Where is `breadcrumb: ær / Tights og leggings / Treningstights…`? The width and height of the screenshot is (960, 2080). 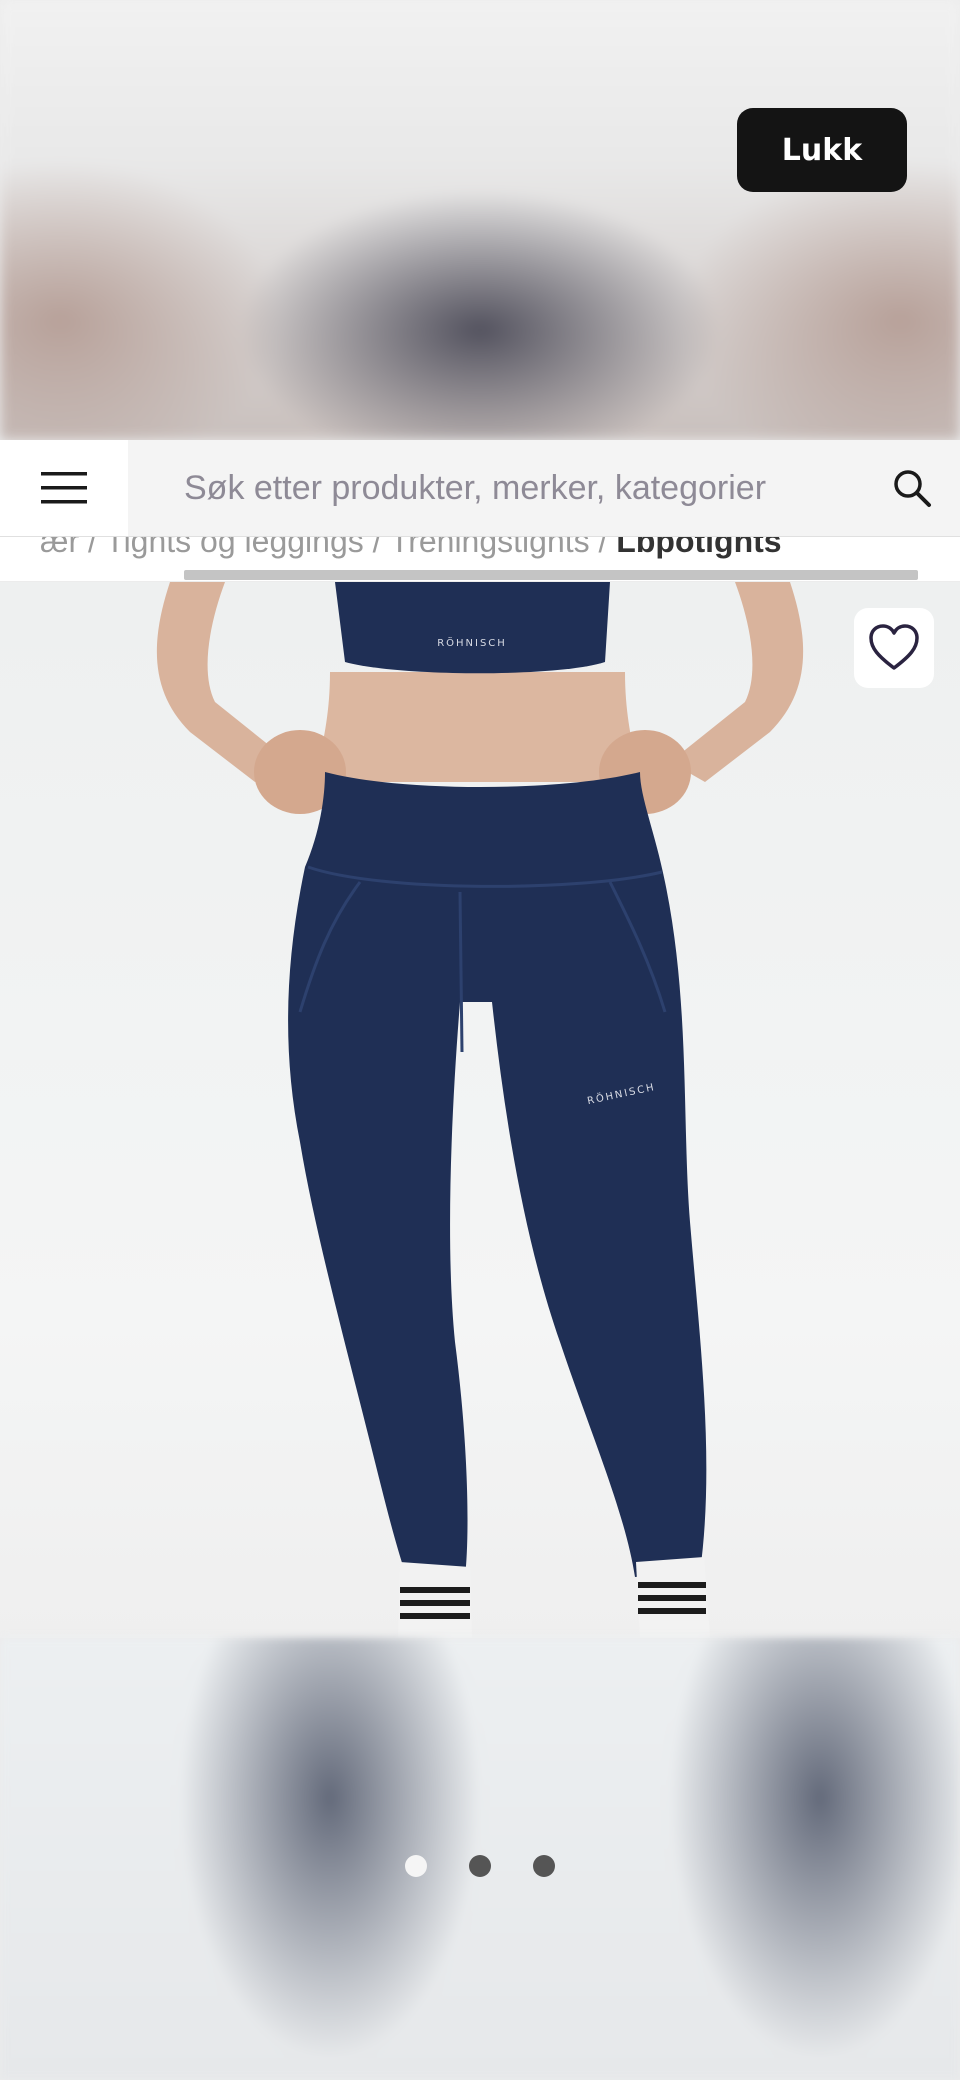
breadcrumb: ær / Tights og leggings / Treningstights… is located at coordinates (411, 548).